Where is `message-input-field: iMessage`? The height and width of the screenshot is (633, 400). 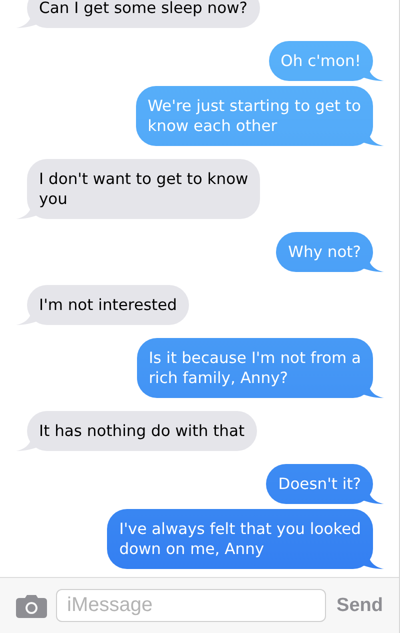
message-input-field: iMessage is located at coordinates (191, 605).